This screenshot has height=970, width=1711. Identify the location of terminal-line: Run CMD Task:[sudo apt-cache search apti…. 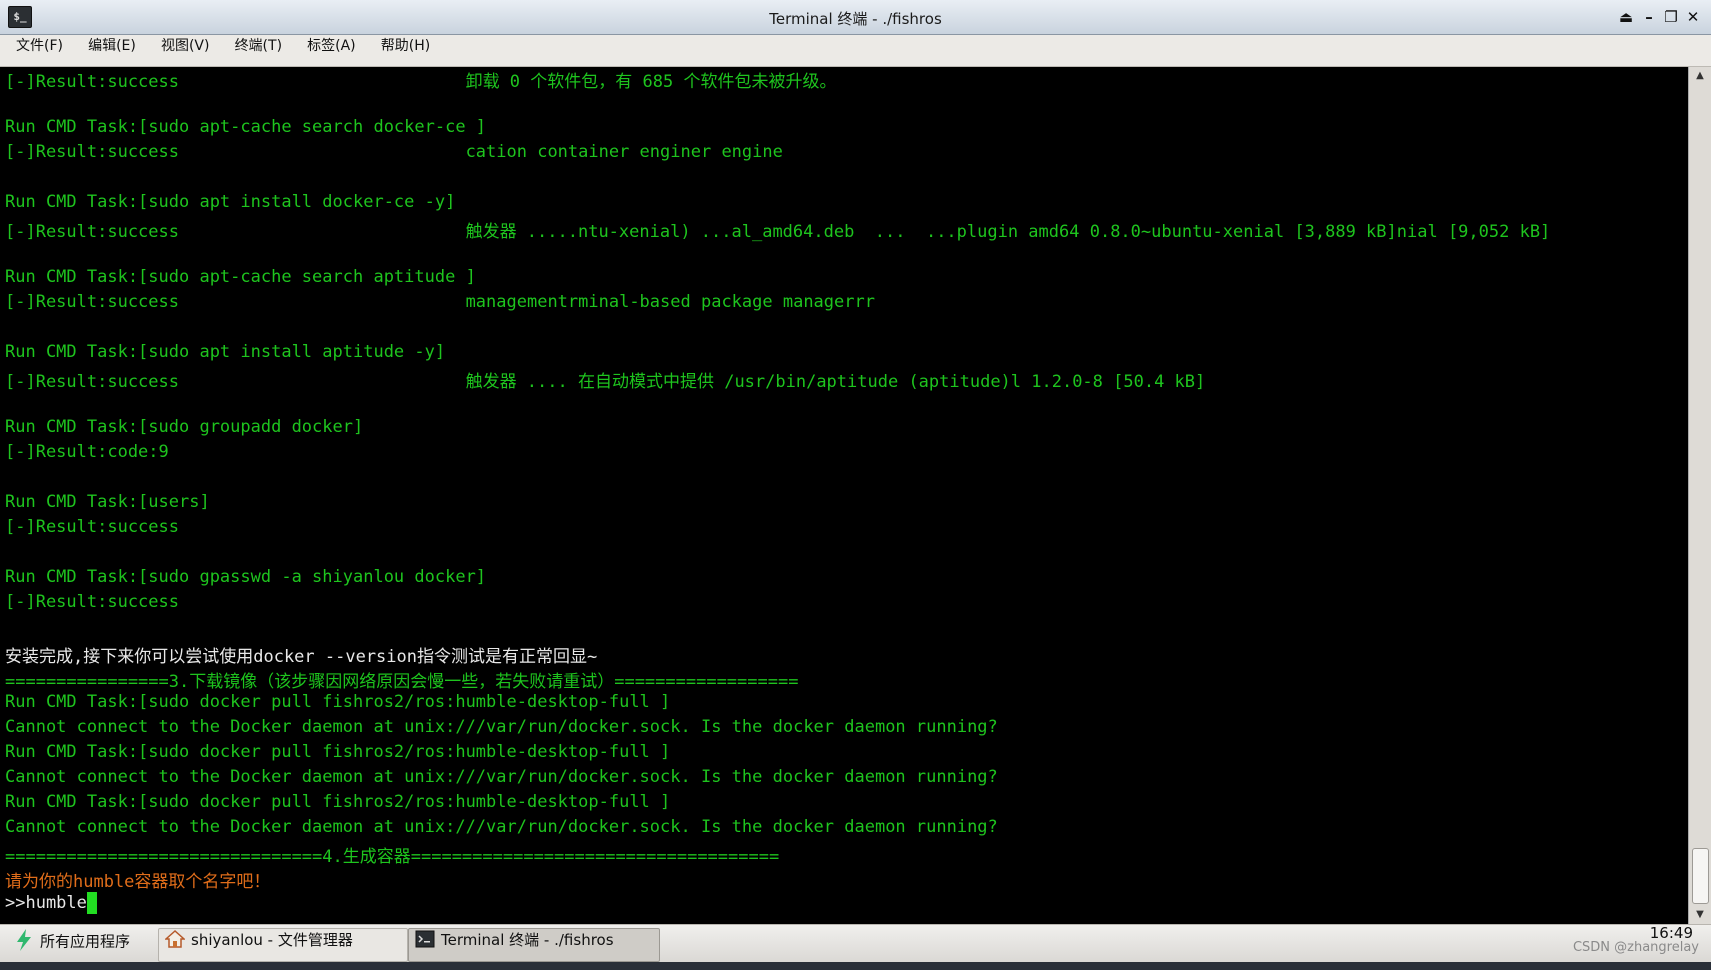
(240, 277).